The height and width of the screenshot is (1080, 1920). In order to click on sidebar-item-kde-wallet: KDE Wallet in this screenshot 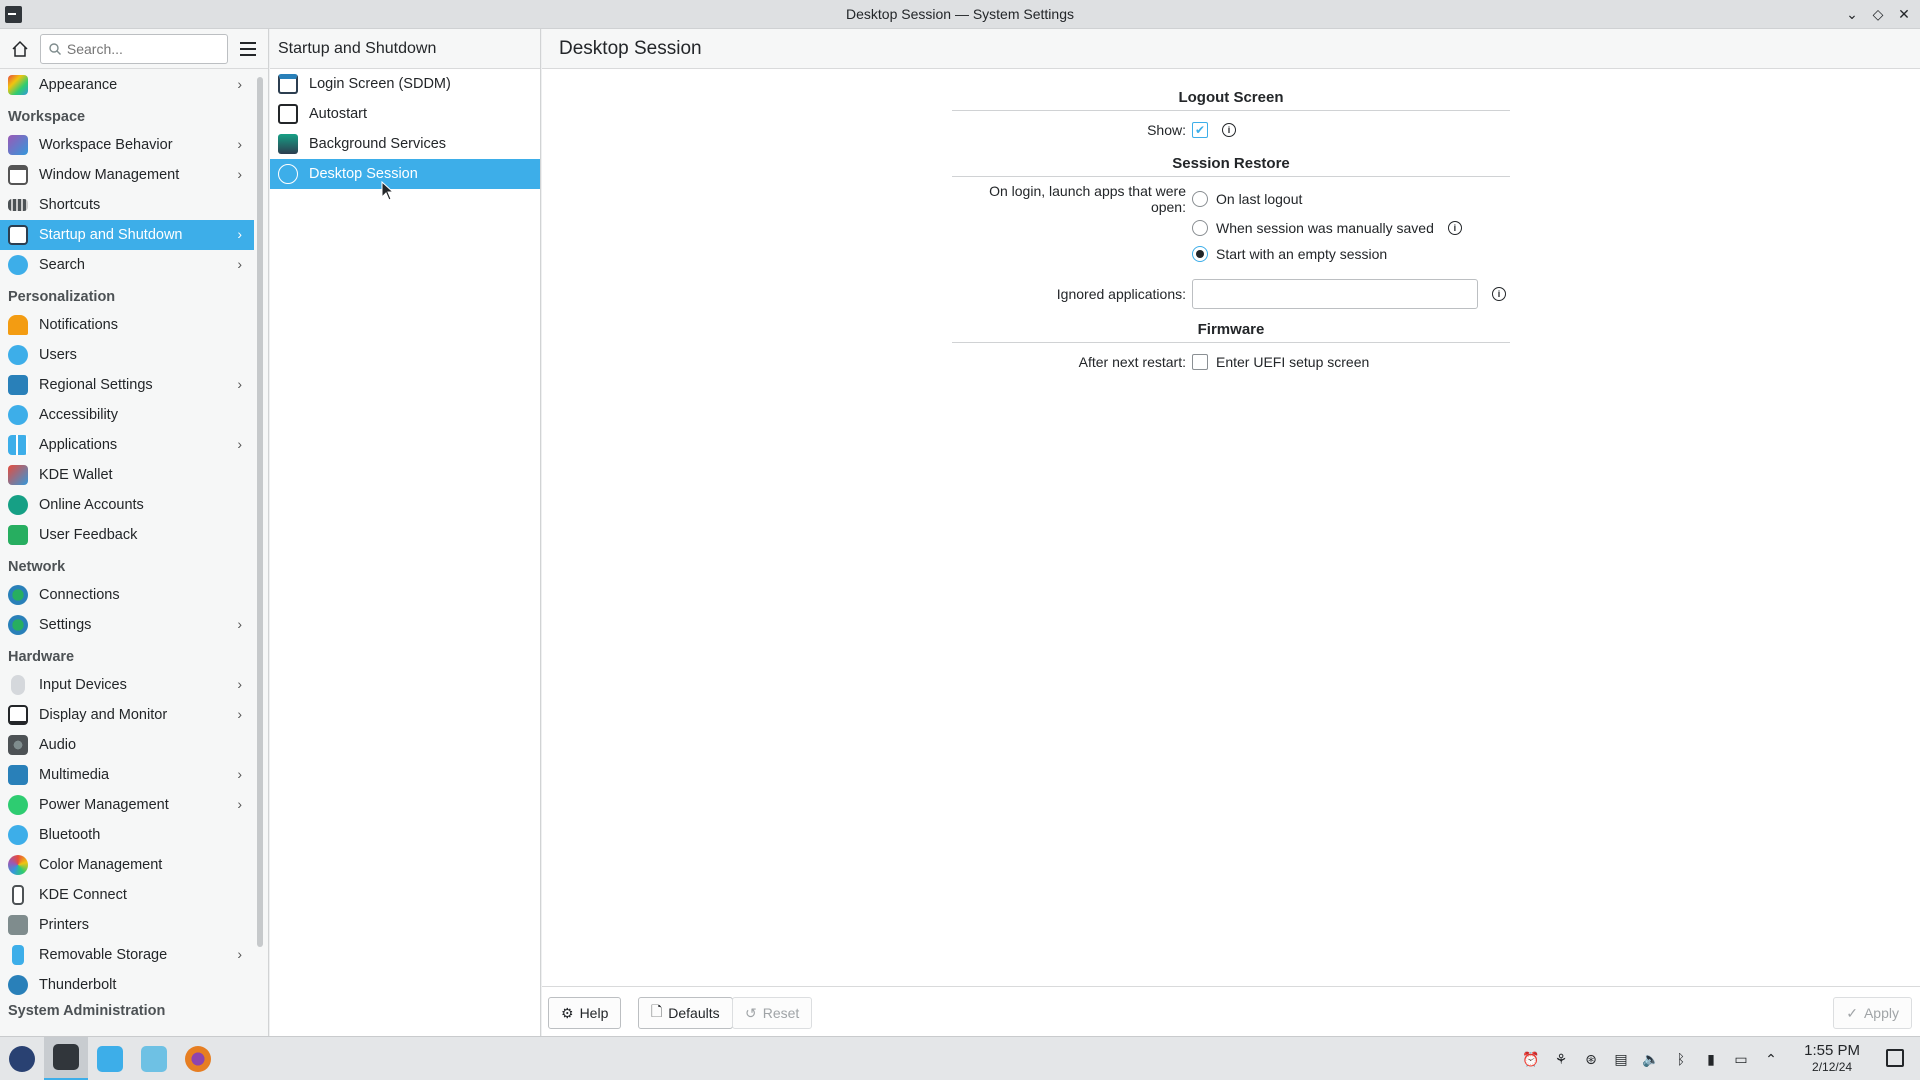, I will do `click(127, 475)`.